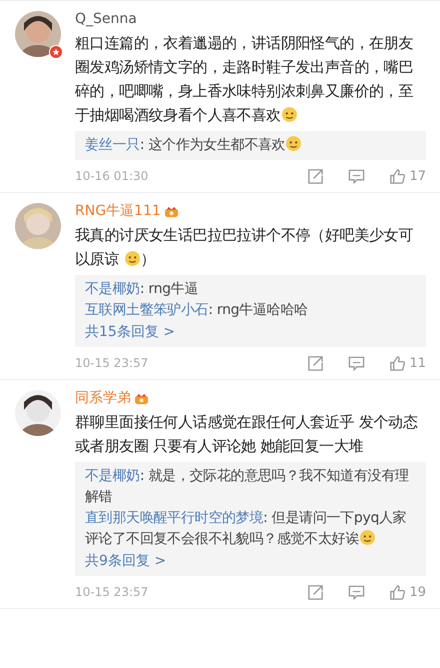  I want to click on reply-text: 不是椰奶: 就是，交际花的意思吗？我不知道有没有理解错, so click(247, 487).